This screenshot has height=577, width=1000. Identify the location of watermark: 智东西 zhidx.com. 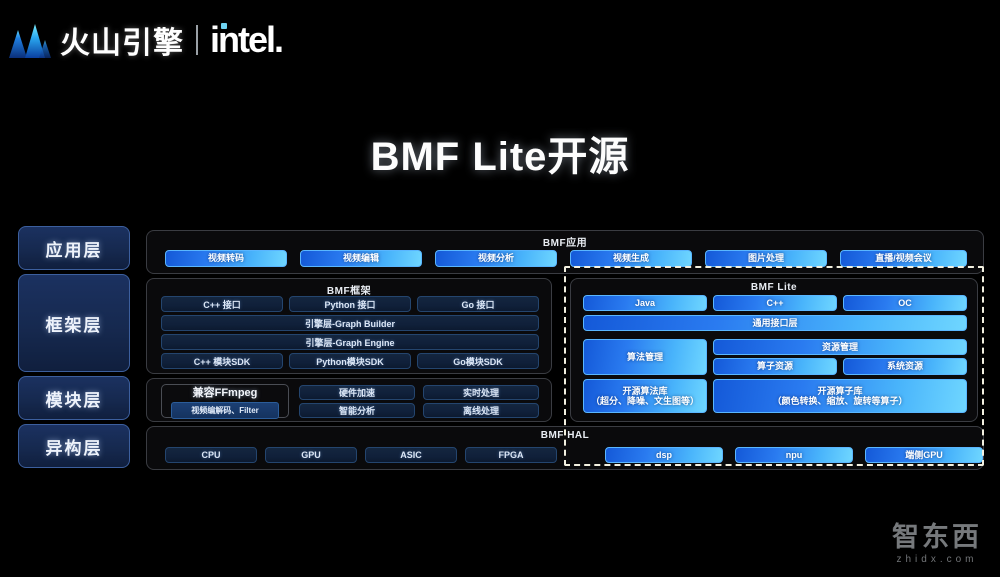
(937, 544).